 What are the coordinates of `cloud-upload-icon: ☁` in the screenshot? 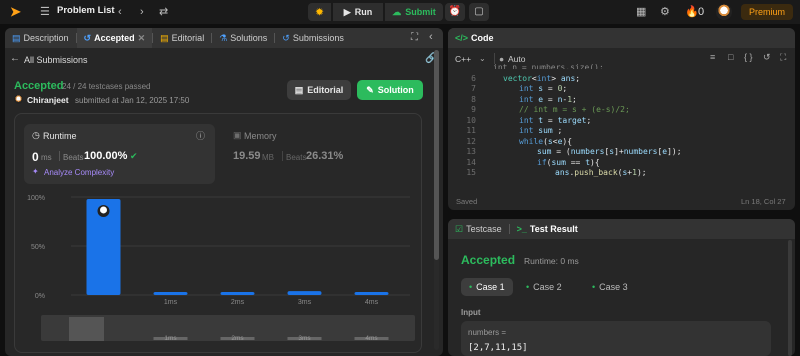 It's located at (397, 11).